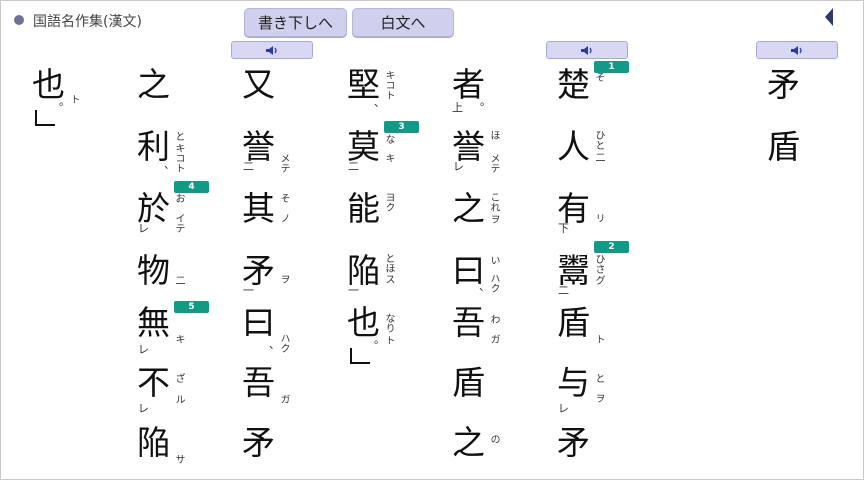  Describe the element at coordinates (178, 198) in the screenshot. I see `furigana: お` at that location.